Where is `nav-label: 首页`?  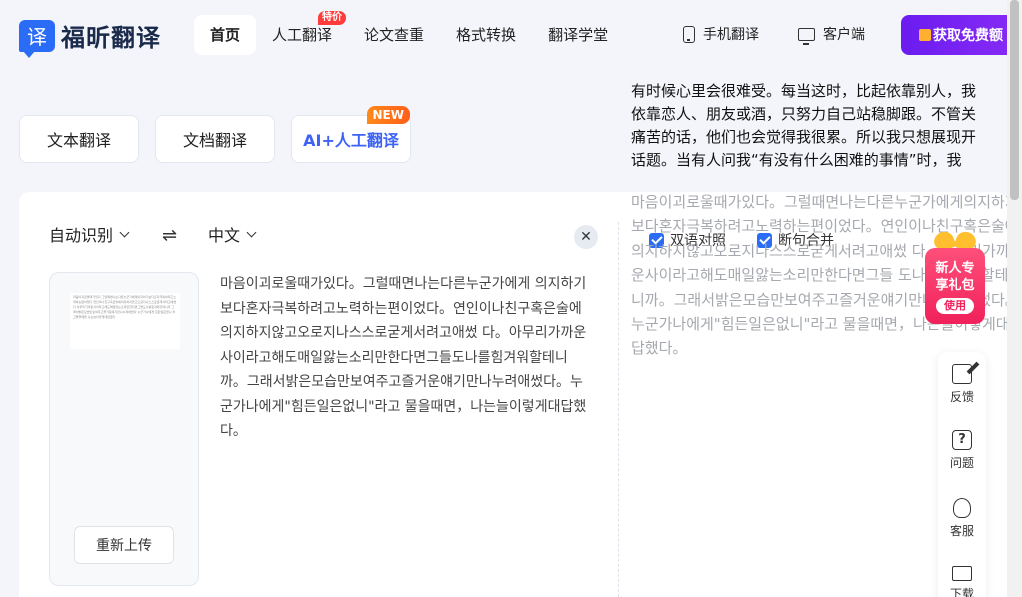
nav-label: 首页 is located at coordinates (225, 35).